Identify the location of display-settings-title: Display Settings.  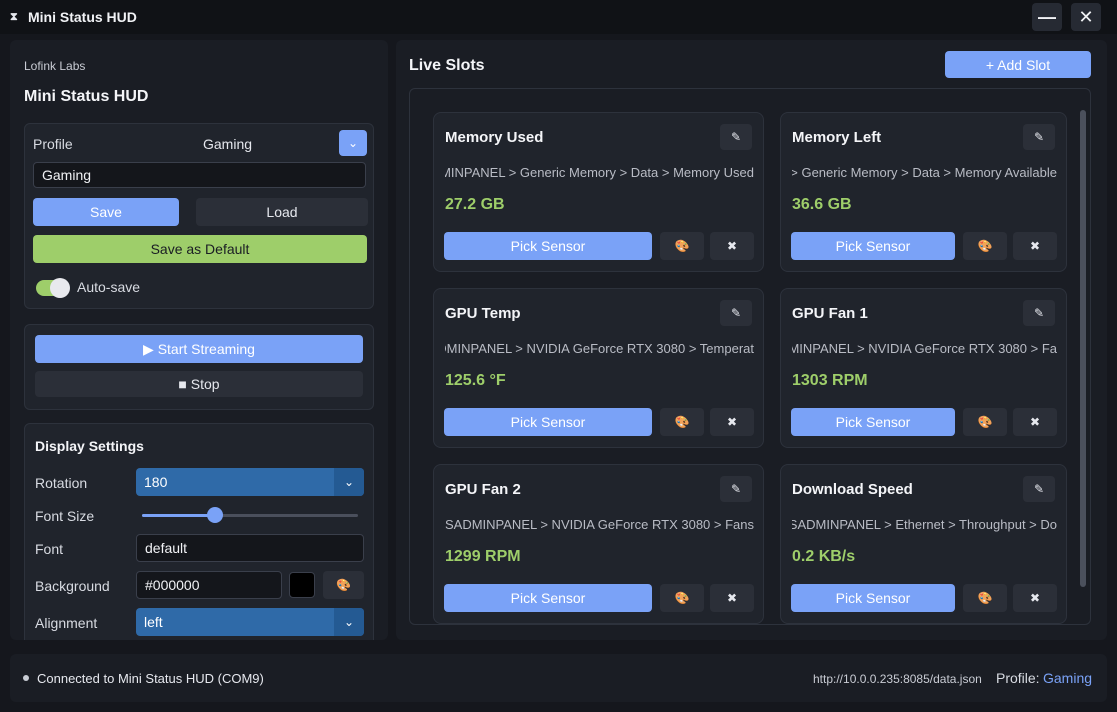
(89, 446).